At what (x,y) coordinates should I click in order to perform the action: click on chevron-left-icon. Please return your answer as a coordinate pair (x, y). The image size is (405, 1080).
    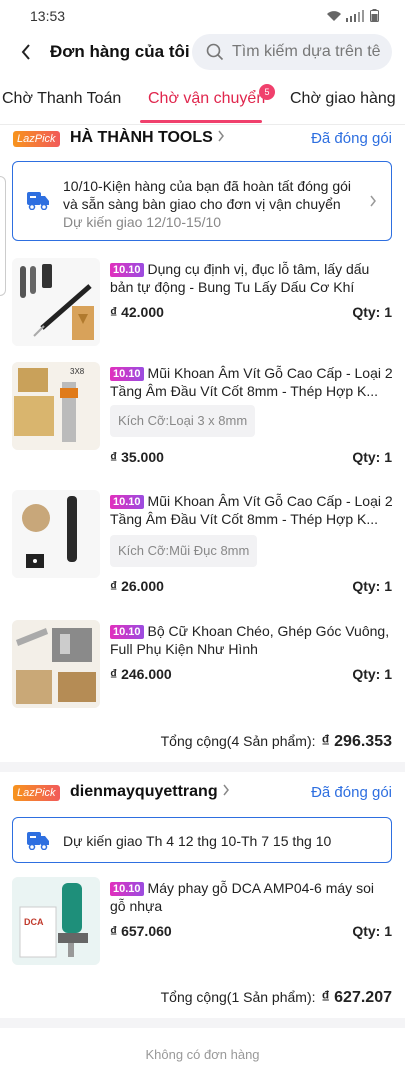
    Looking at the image, I should click on (25, 52).